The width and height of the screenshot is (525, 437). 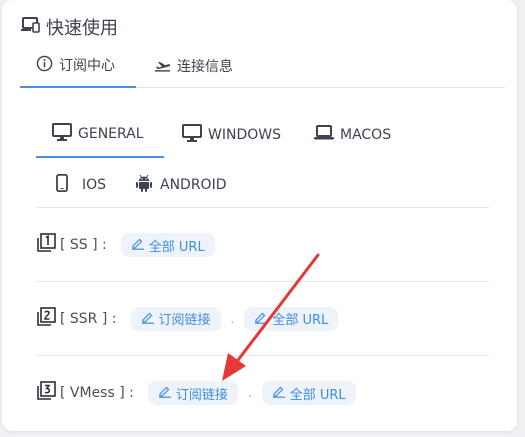 I want to click on tab-windows: WINDOWS, so click(x=231, y=135).